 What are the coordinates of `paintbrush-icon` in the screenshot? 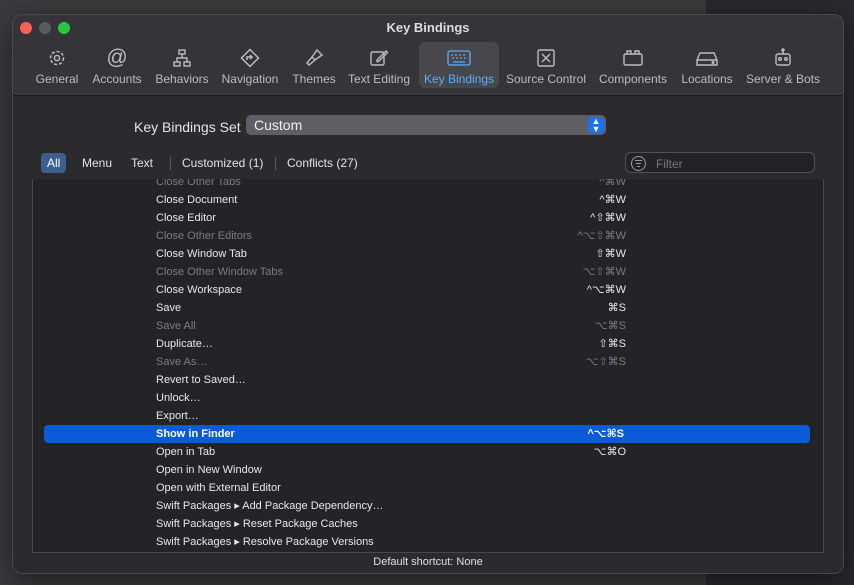 It's located at (314, 58).